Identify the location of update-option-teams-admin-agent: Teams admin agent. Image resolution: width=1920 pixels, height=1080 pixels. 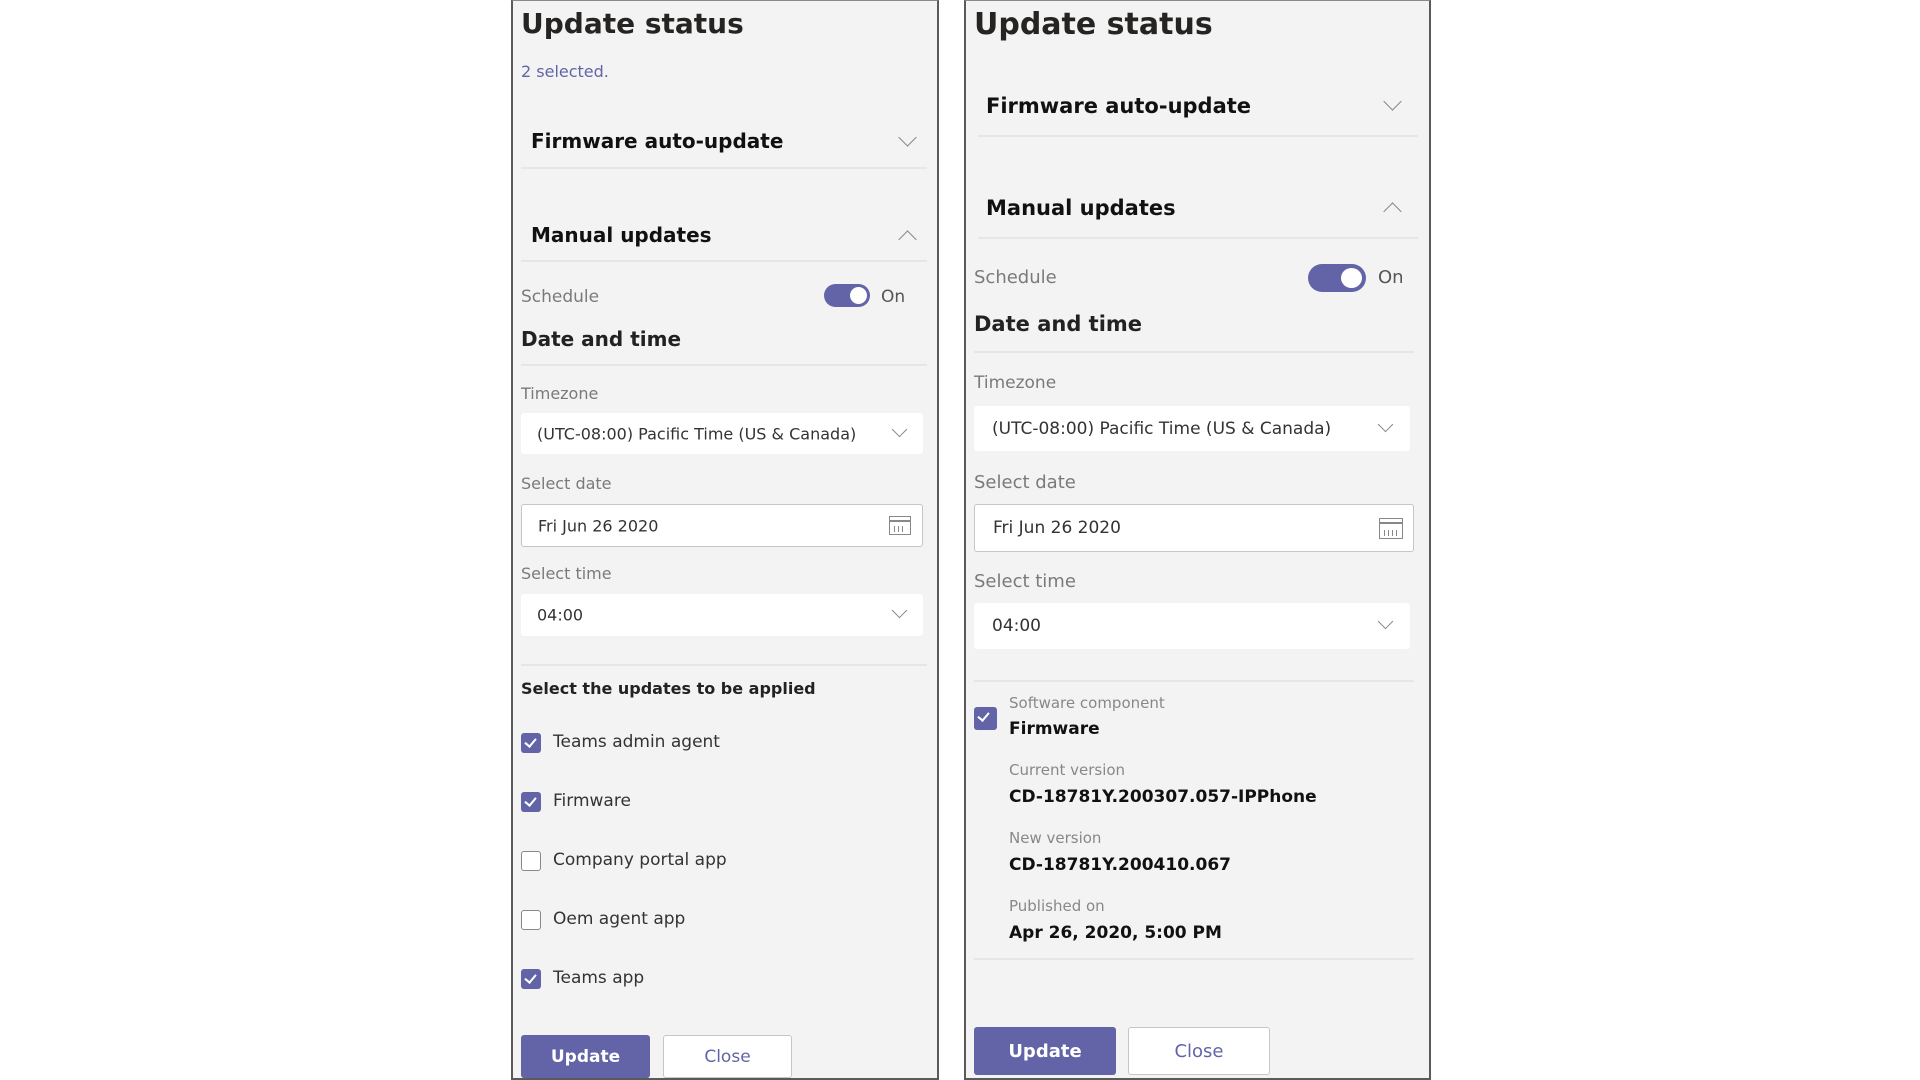
(671, 743).